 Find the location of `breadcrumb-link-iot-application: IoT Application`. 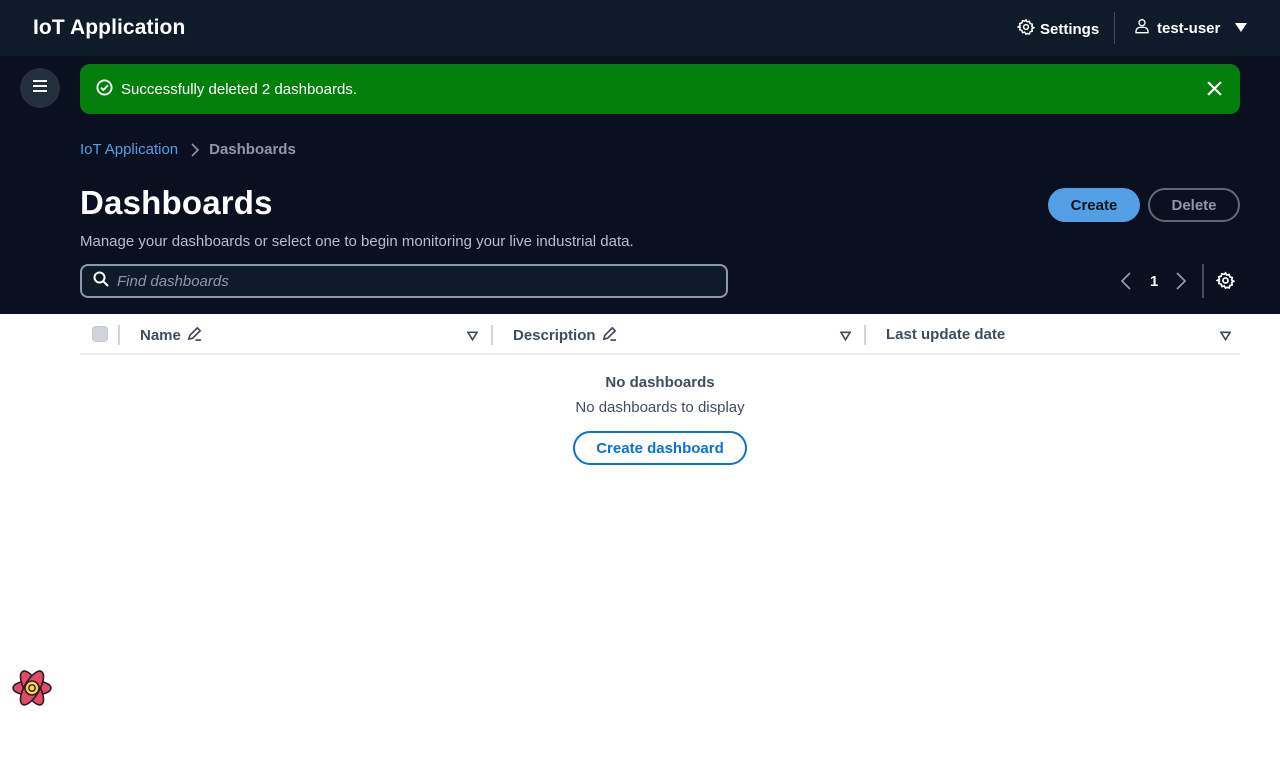

breadcrumb-link-iot-application: IoT Application is located at coordinates (129, 149).